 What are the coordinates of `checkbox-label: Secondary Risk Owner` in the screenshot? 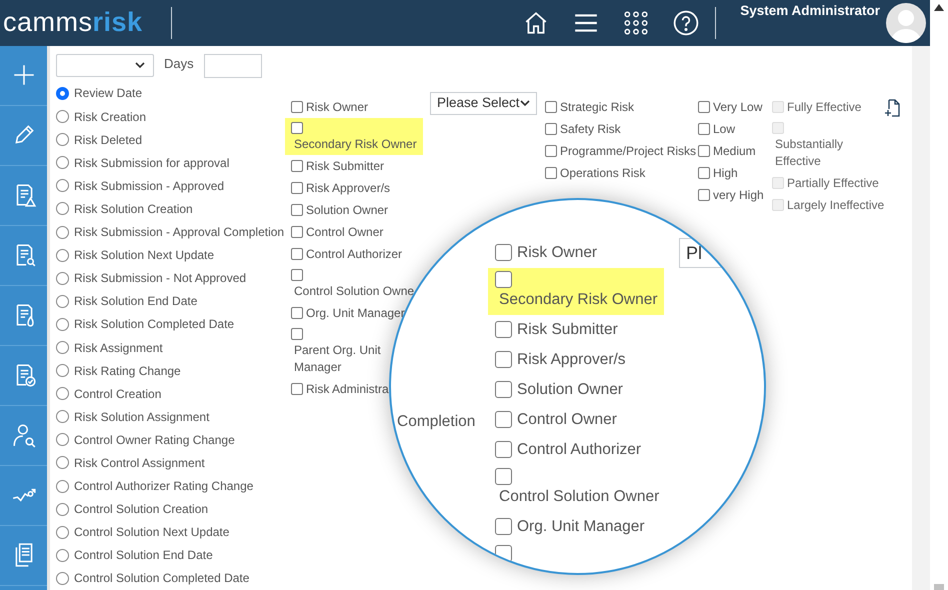 It's located at (578, 299).